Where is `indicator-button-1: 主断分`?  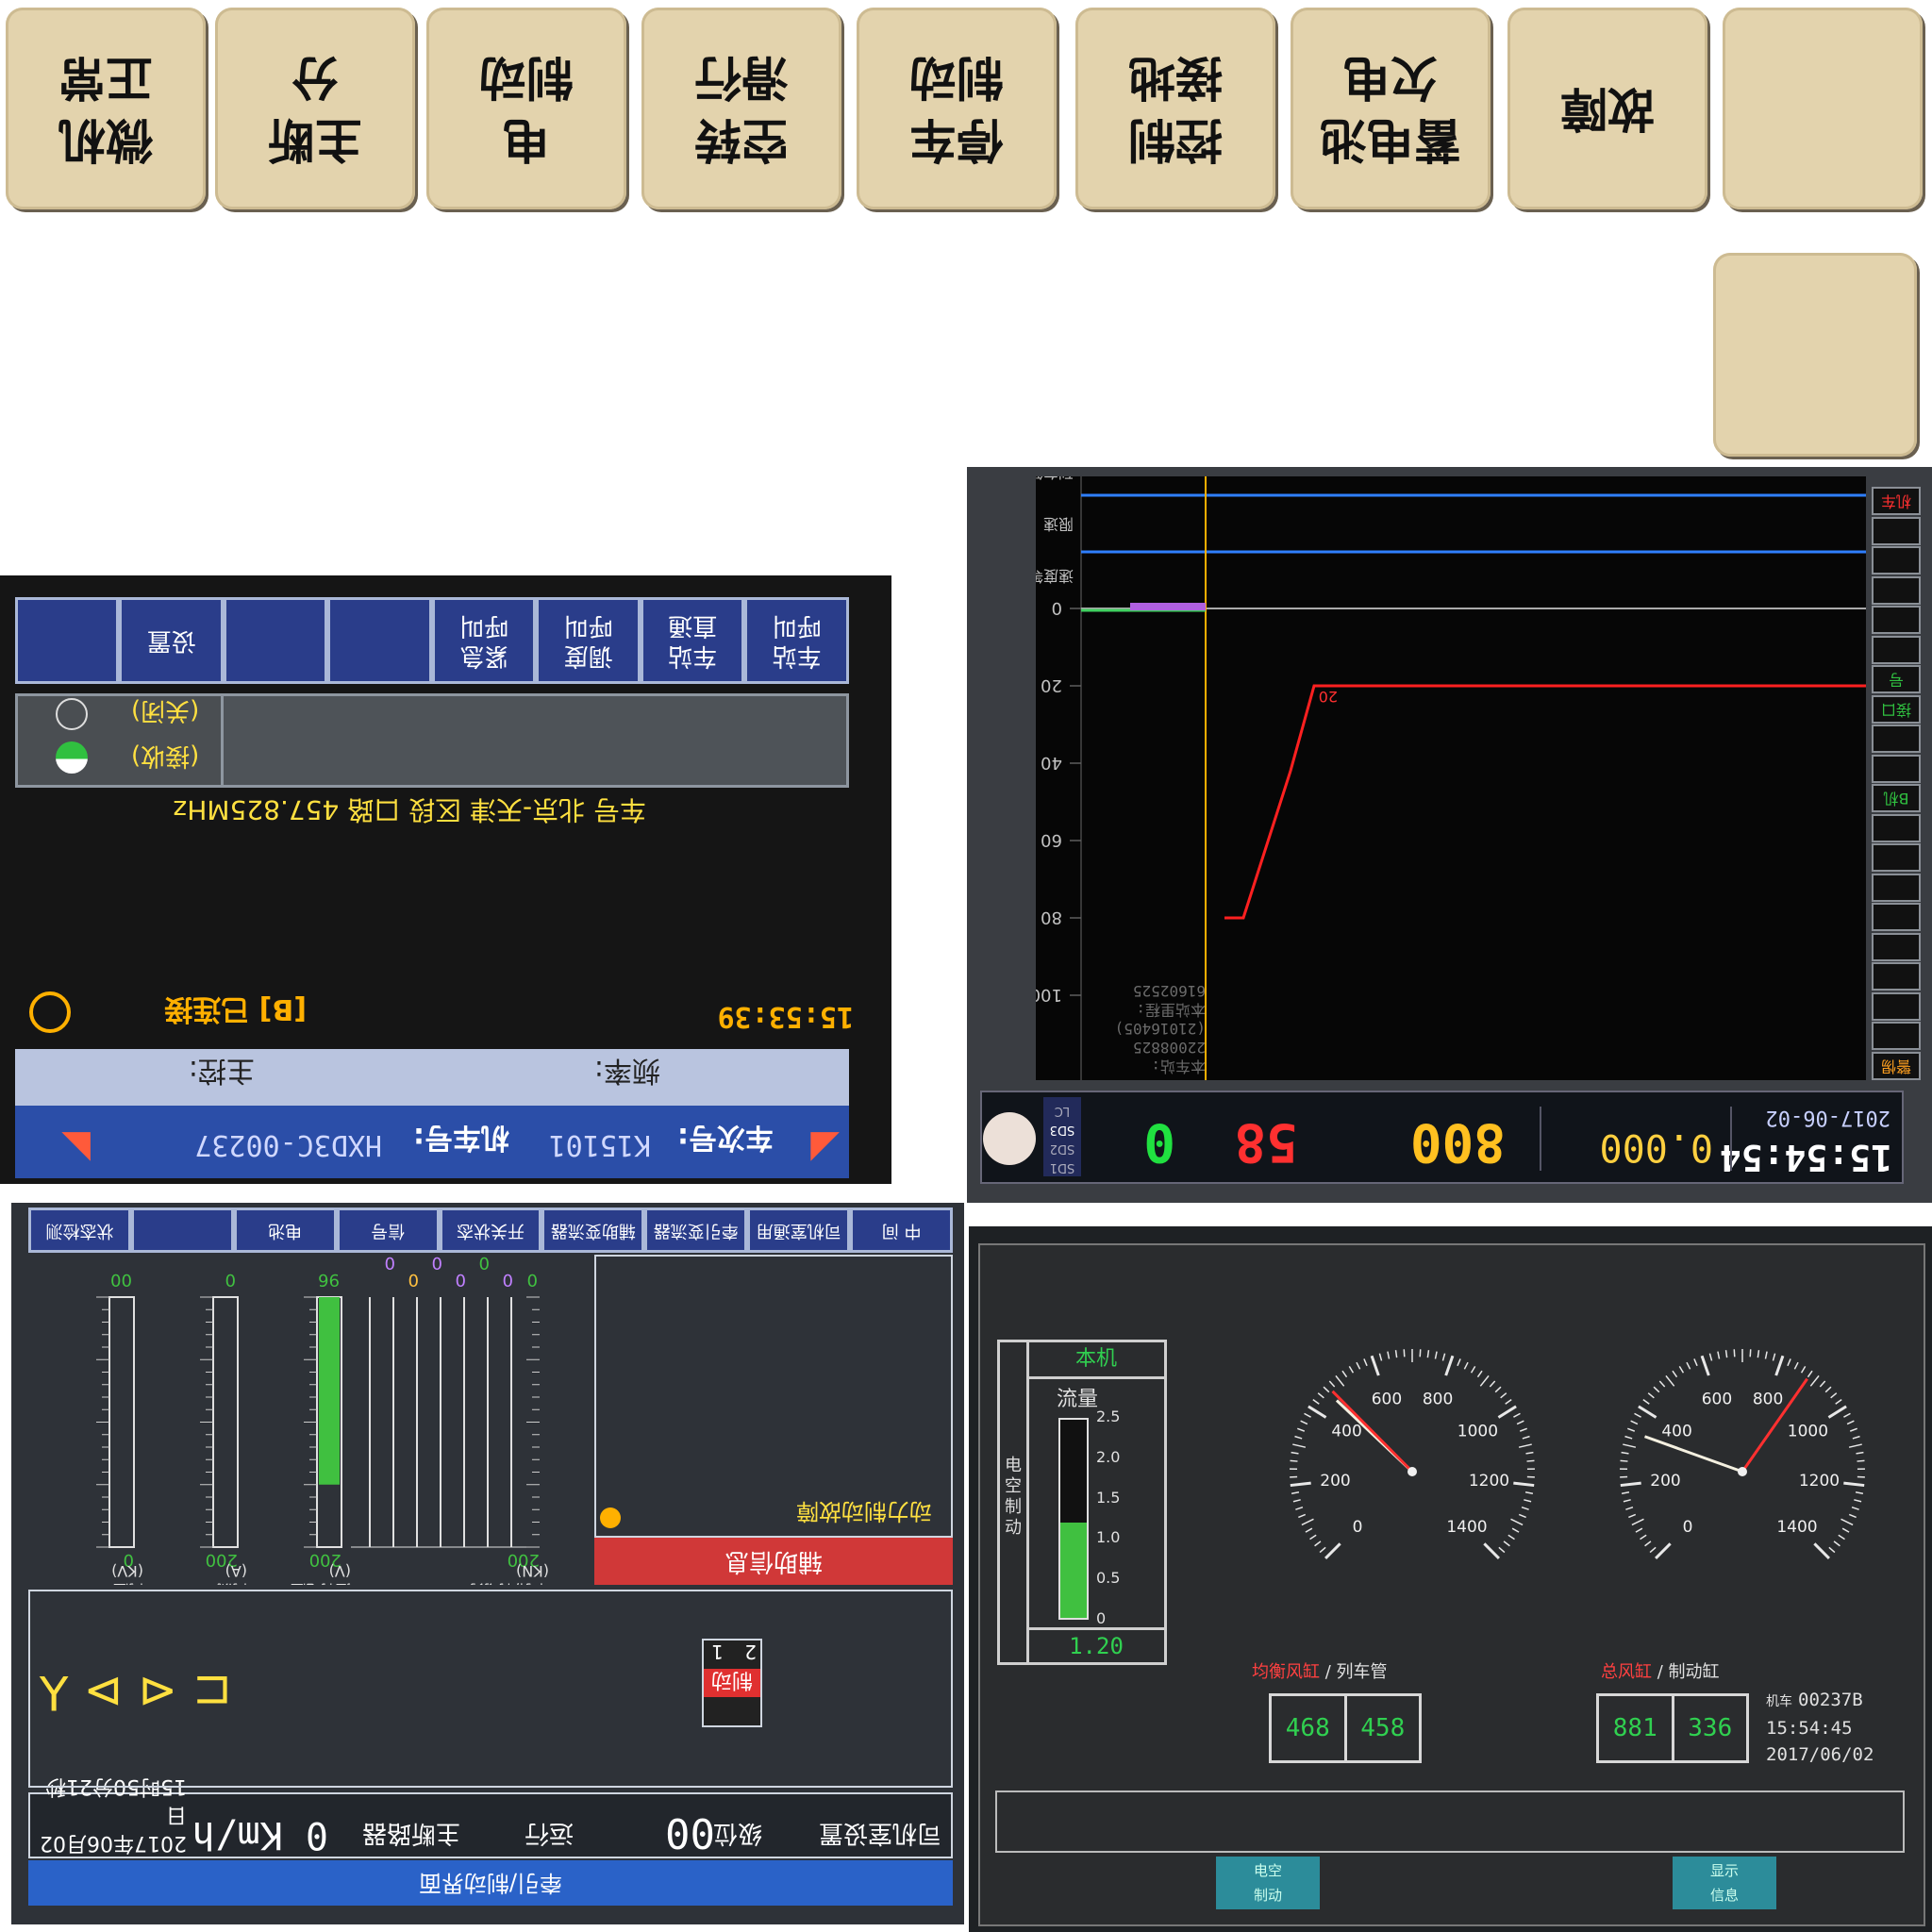
indicator-button-1: 主断分 is located at coordinates (315, 109).